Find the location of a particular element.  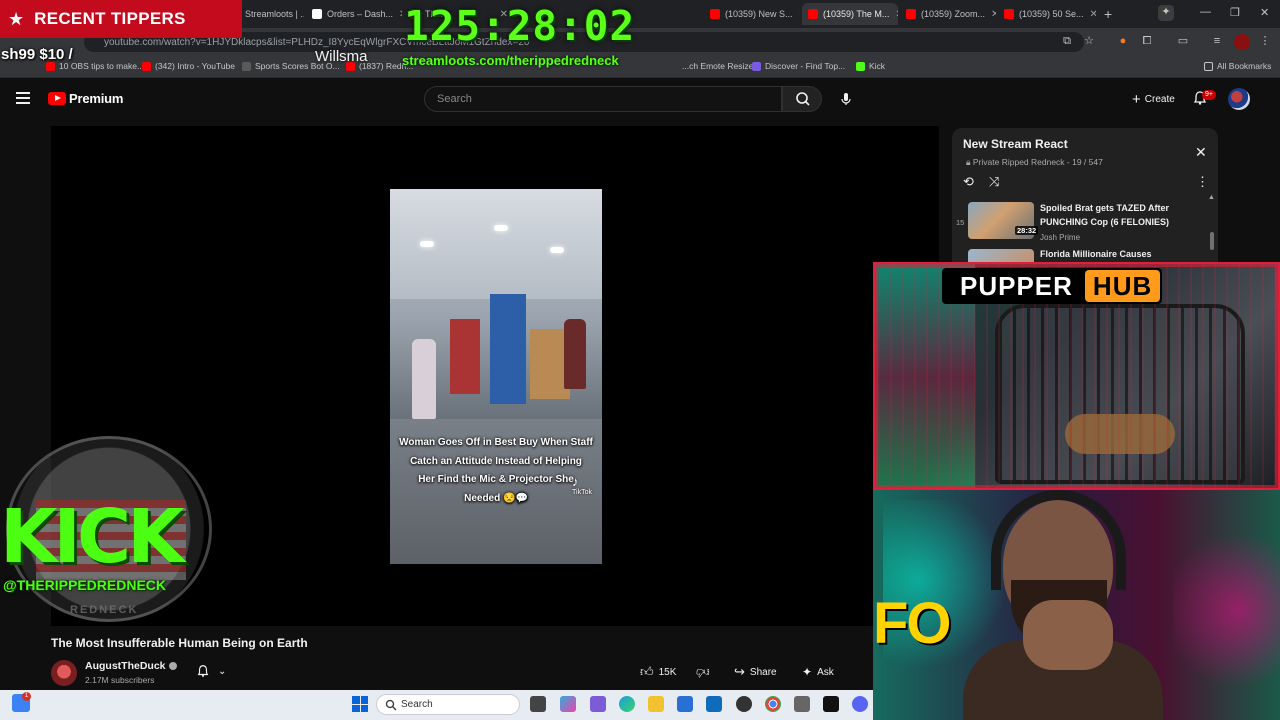

caption-line: Her Find the Mic & Projector She is located at coordinates (496, 479).